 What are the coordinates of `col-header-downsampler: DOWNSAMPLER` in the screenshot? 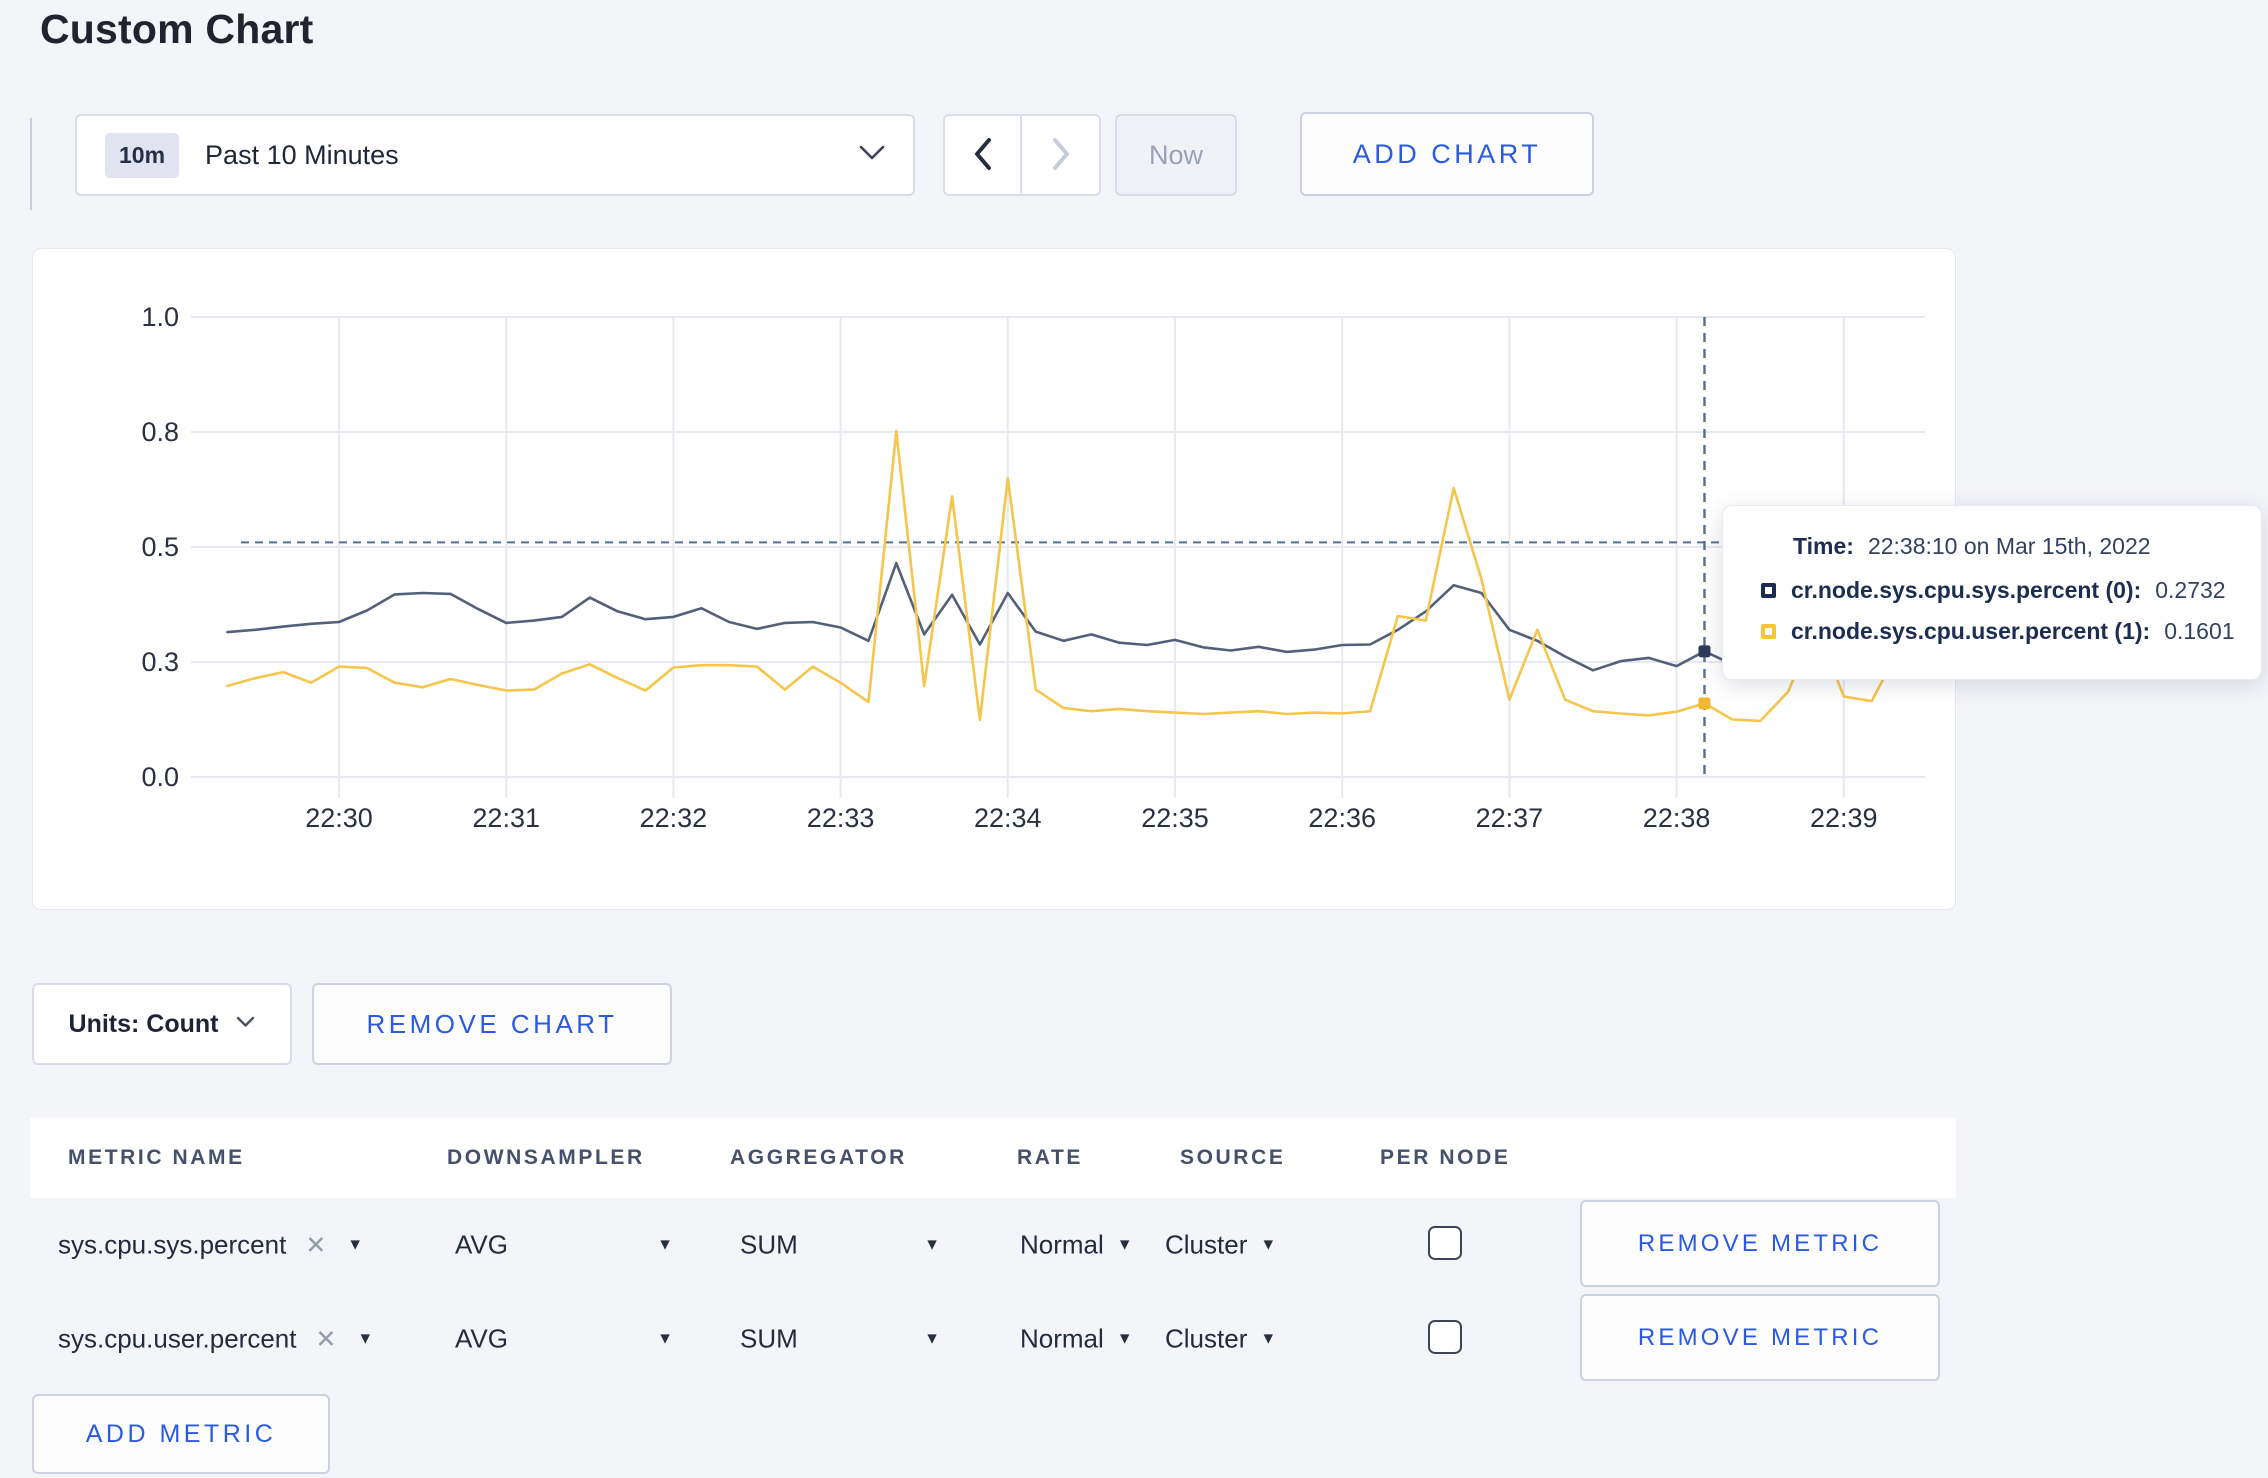 It's located at (546, 1157).